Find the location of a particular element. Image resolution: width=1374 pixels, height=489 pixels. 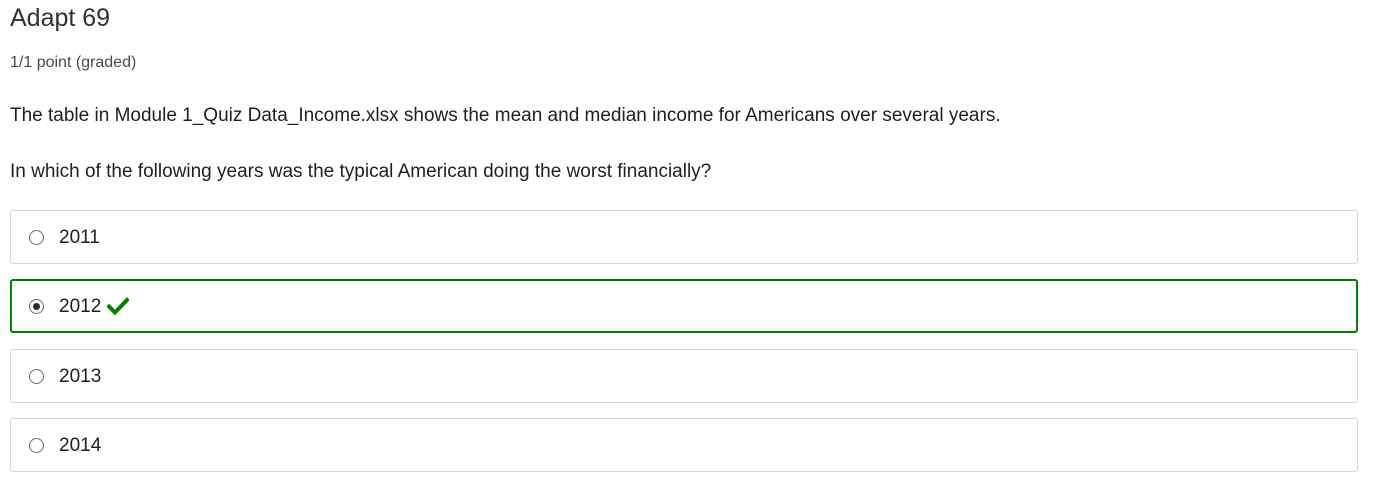

points-status: 1/1 point (graded) is located at coordinates (73, 62).